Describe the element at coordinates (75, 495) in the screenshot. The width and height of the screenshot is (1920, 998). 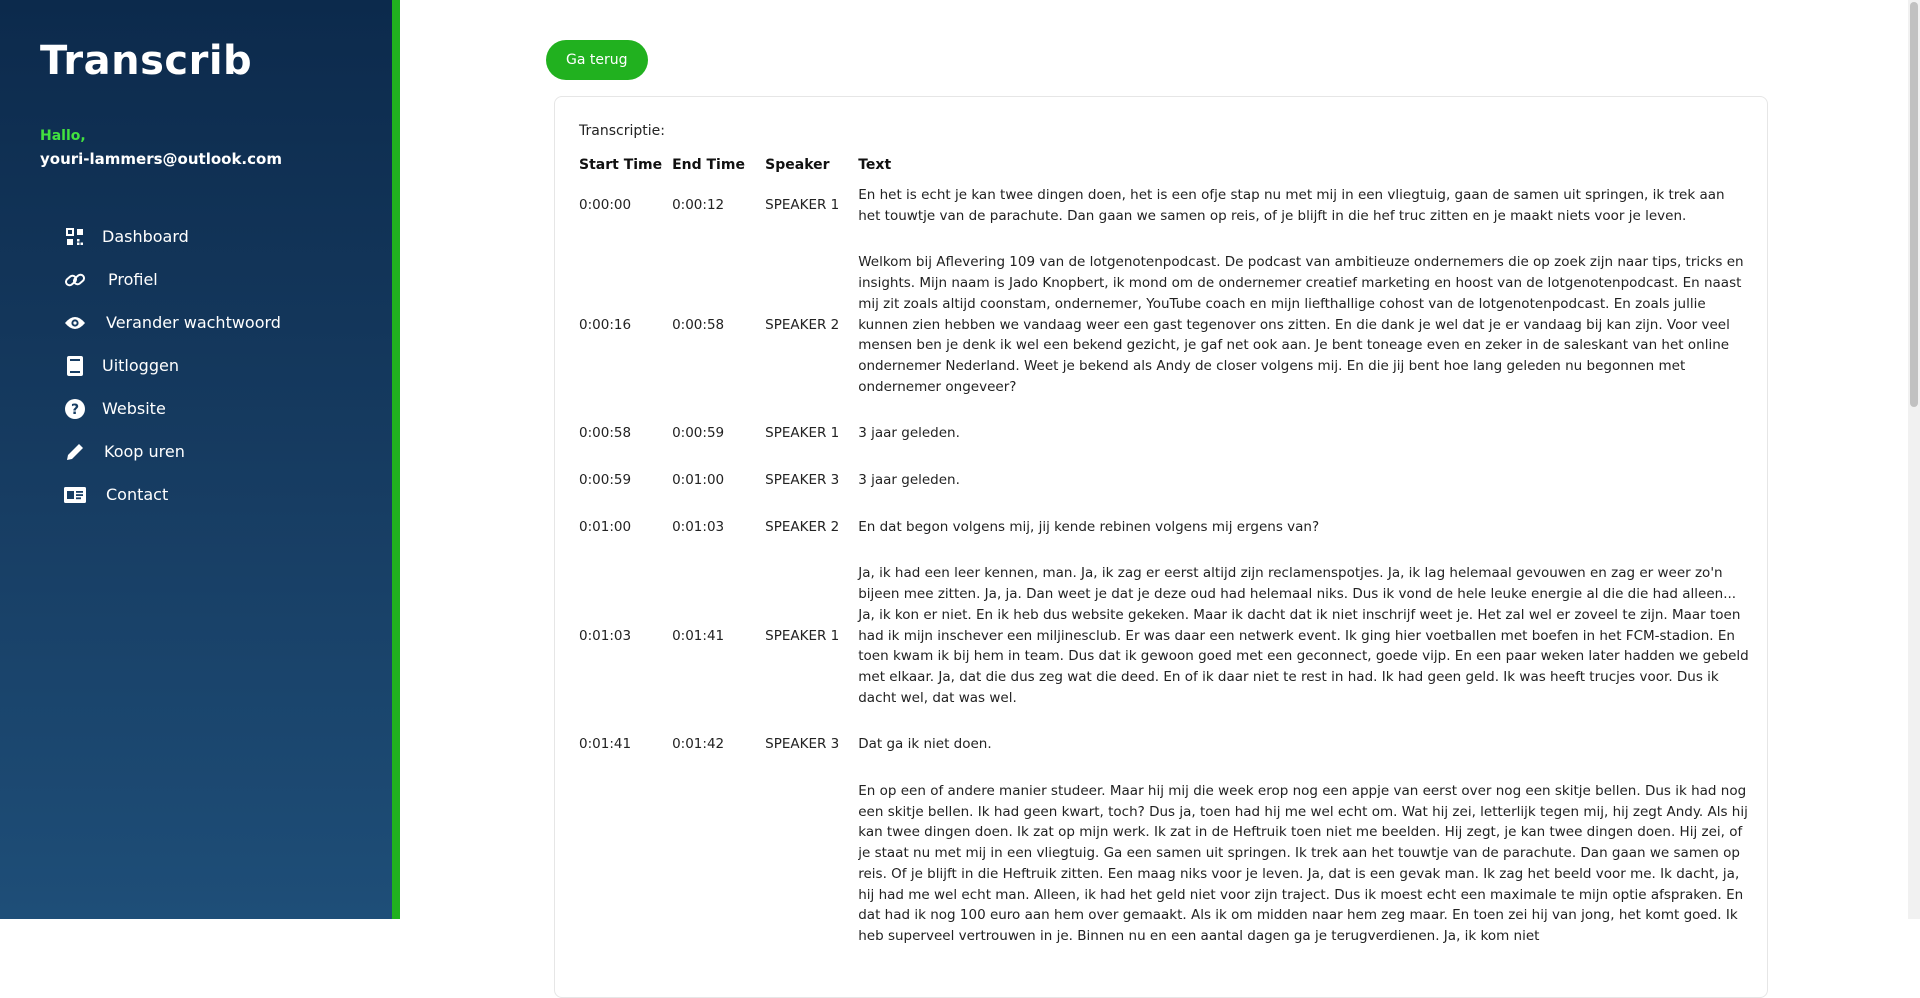
I see `contact-card-icon` at that location.